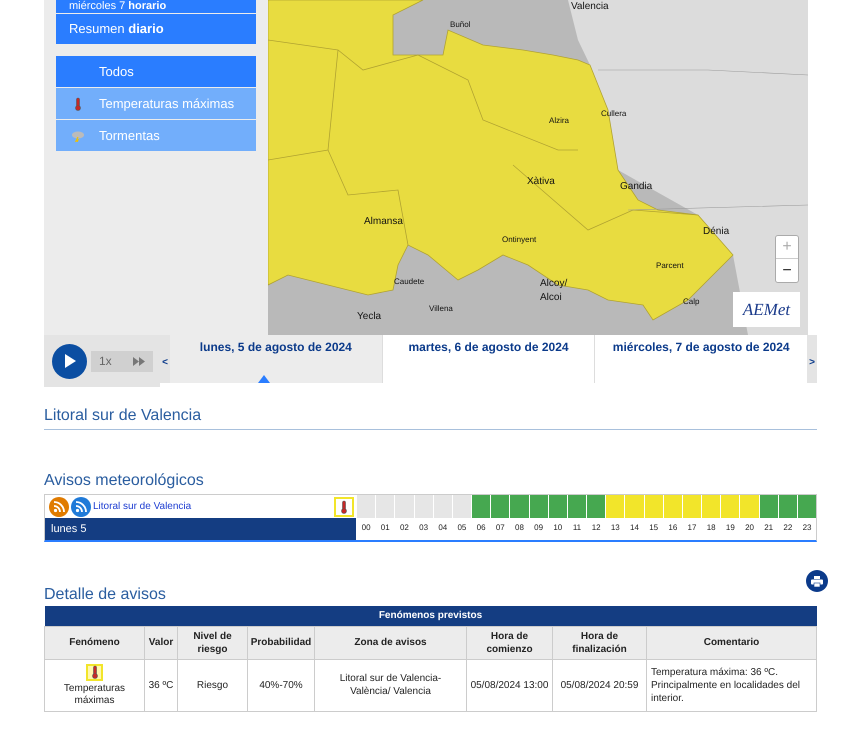 The width and height of the screenshot is (861, 736). Describe the element at coordinates (390, 685) in the screenshot. I see `table-cell: Litoral sur de Valencia-València/ Valencia` at that location.